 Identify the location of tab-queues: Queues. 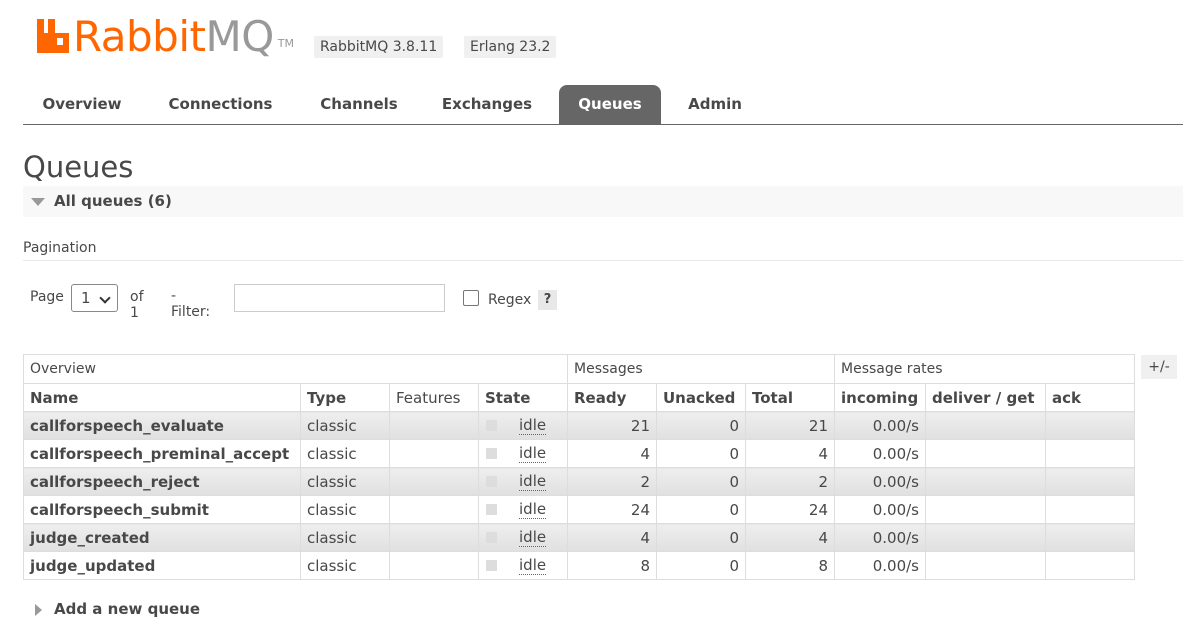
(610, 104).